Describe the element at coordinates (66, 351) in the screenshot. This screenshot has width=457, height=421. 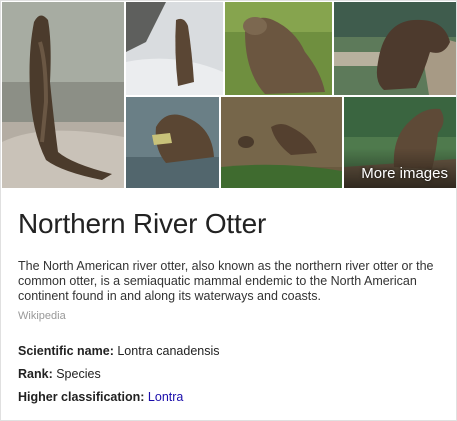
I see `fact-key: Scientific name:` at that location.